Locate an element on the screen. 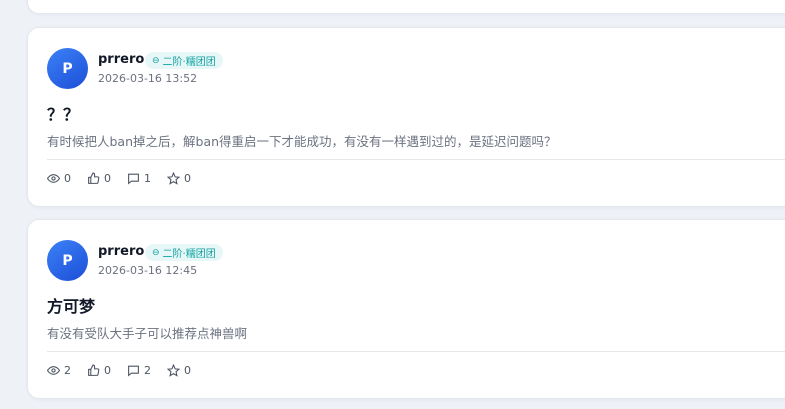  post-stats: 2 0 2 0 is located at coordinates (119, 370).